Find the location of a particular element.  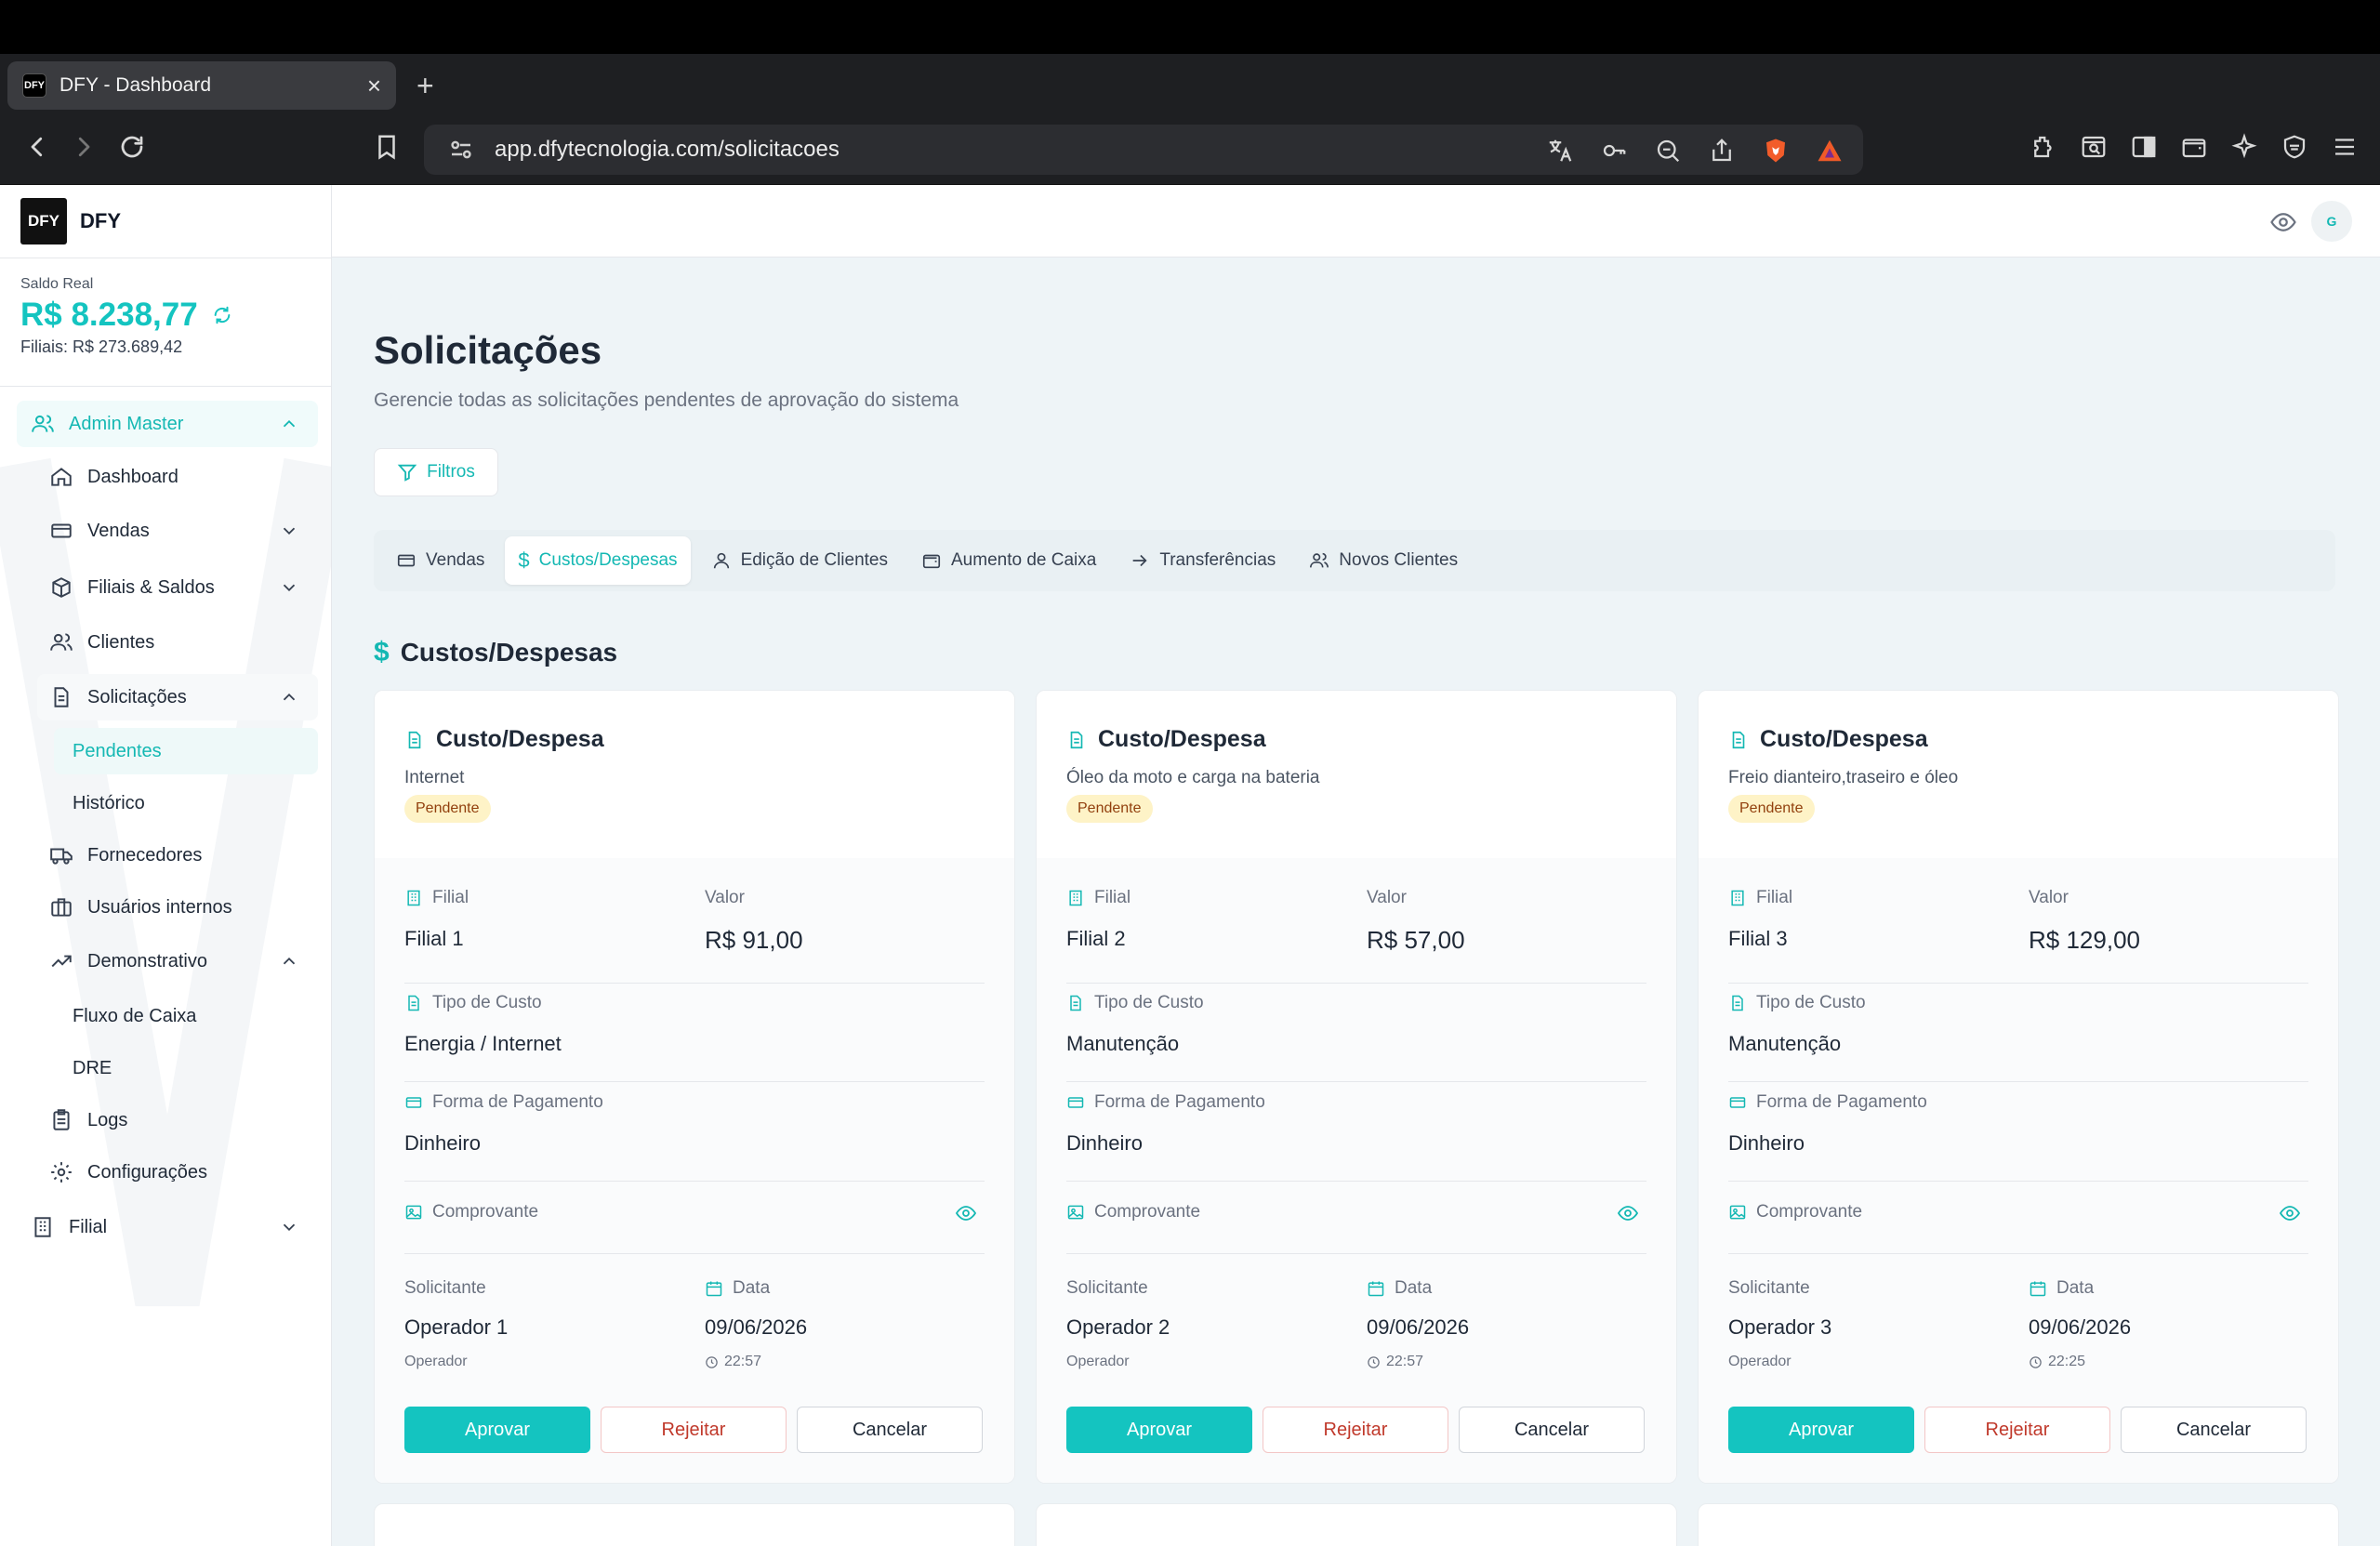

back-icon is located at coordinates (37, 147).